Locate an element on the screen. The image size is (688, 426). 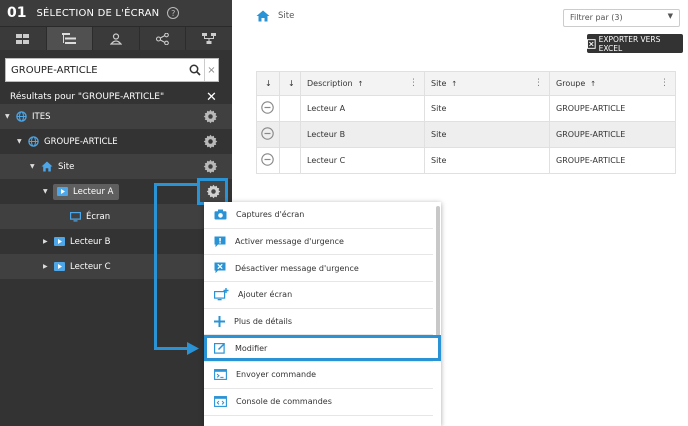
camera-icon is located at coordinates (220, 214).